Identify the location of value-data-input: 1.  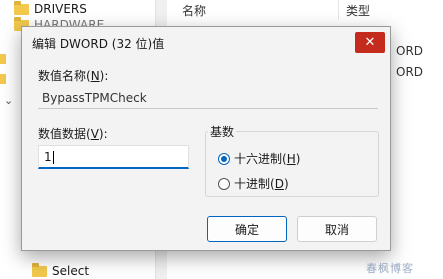
(113, 157).